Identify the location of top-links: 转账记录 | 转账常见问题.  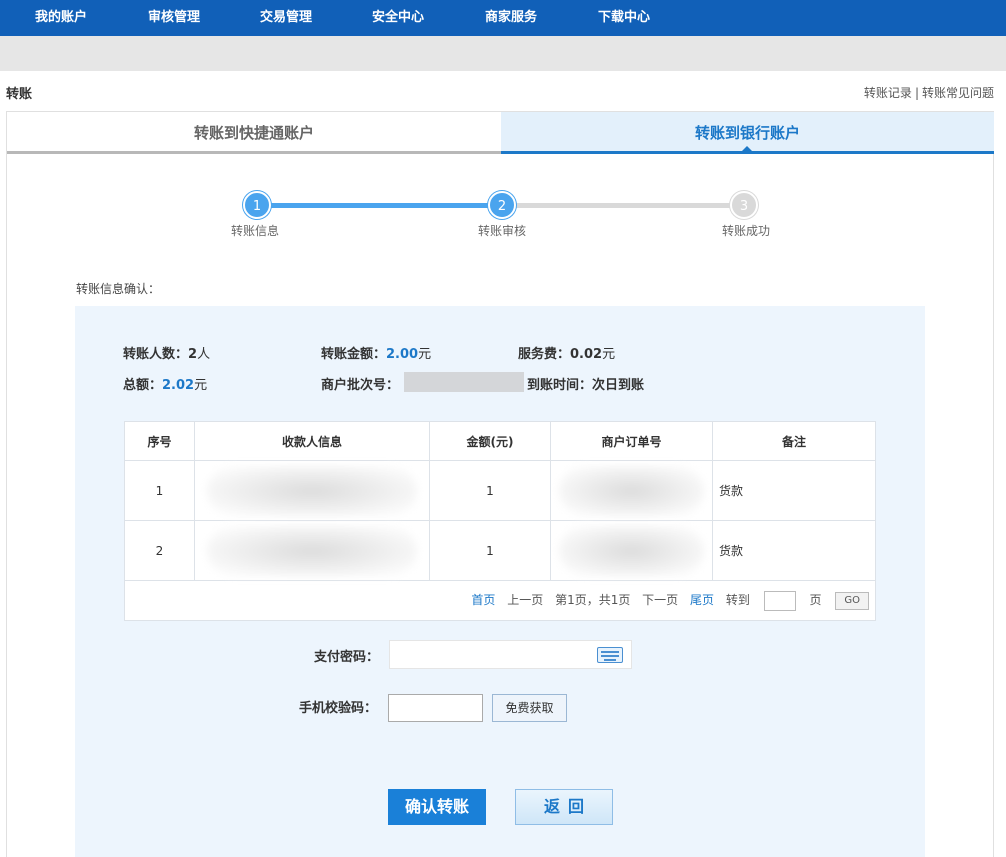
(929, 92).